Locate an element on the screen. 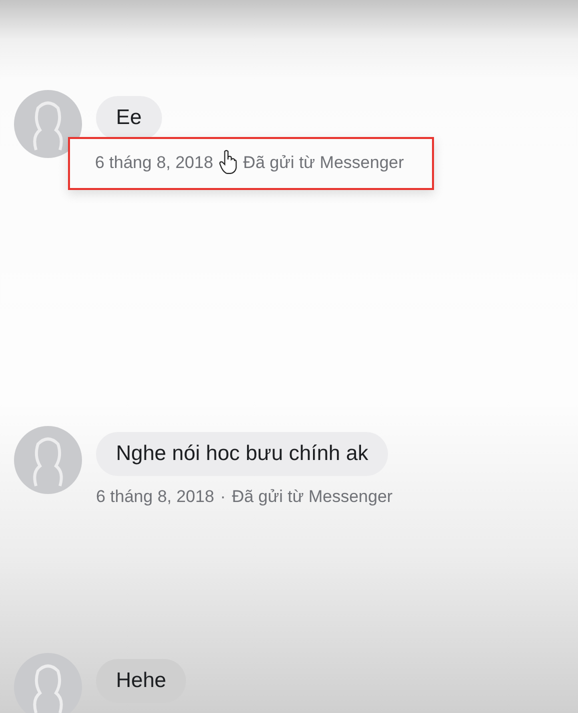 The width and height of the screenshot is (578, 713). message-bubble: Ee is located at coordinates (129, 118).